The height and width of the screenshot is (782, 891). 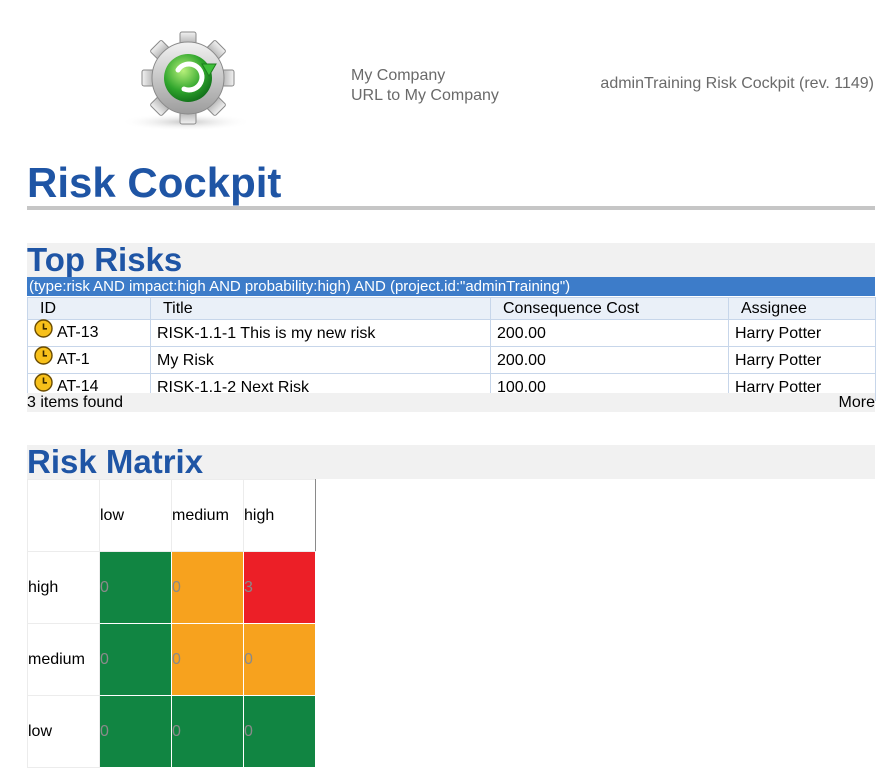 I want to click on more-link: More, so click(x=857, y=402).